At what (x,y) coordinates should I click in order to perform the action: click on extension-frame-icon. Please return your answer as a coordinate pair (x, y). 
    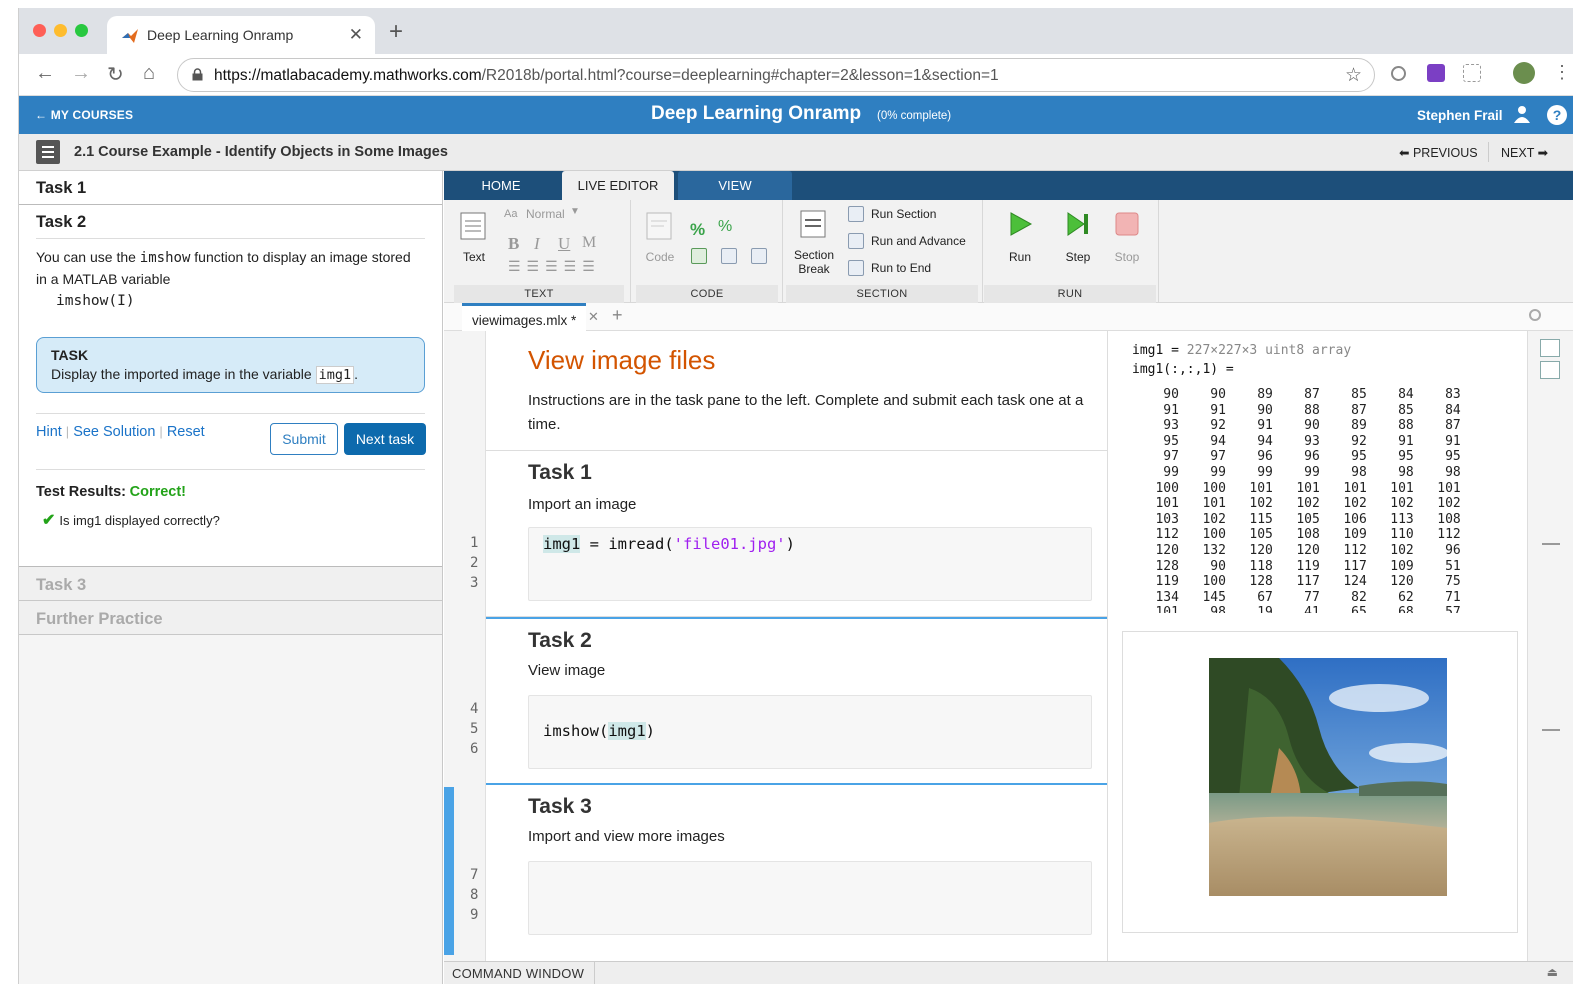
    Looking at the image, I should click on (1472, 73).